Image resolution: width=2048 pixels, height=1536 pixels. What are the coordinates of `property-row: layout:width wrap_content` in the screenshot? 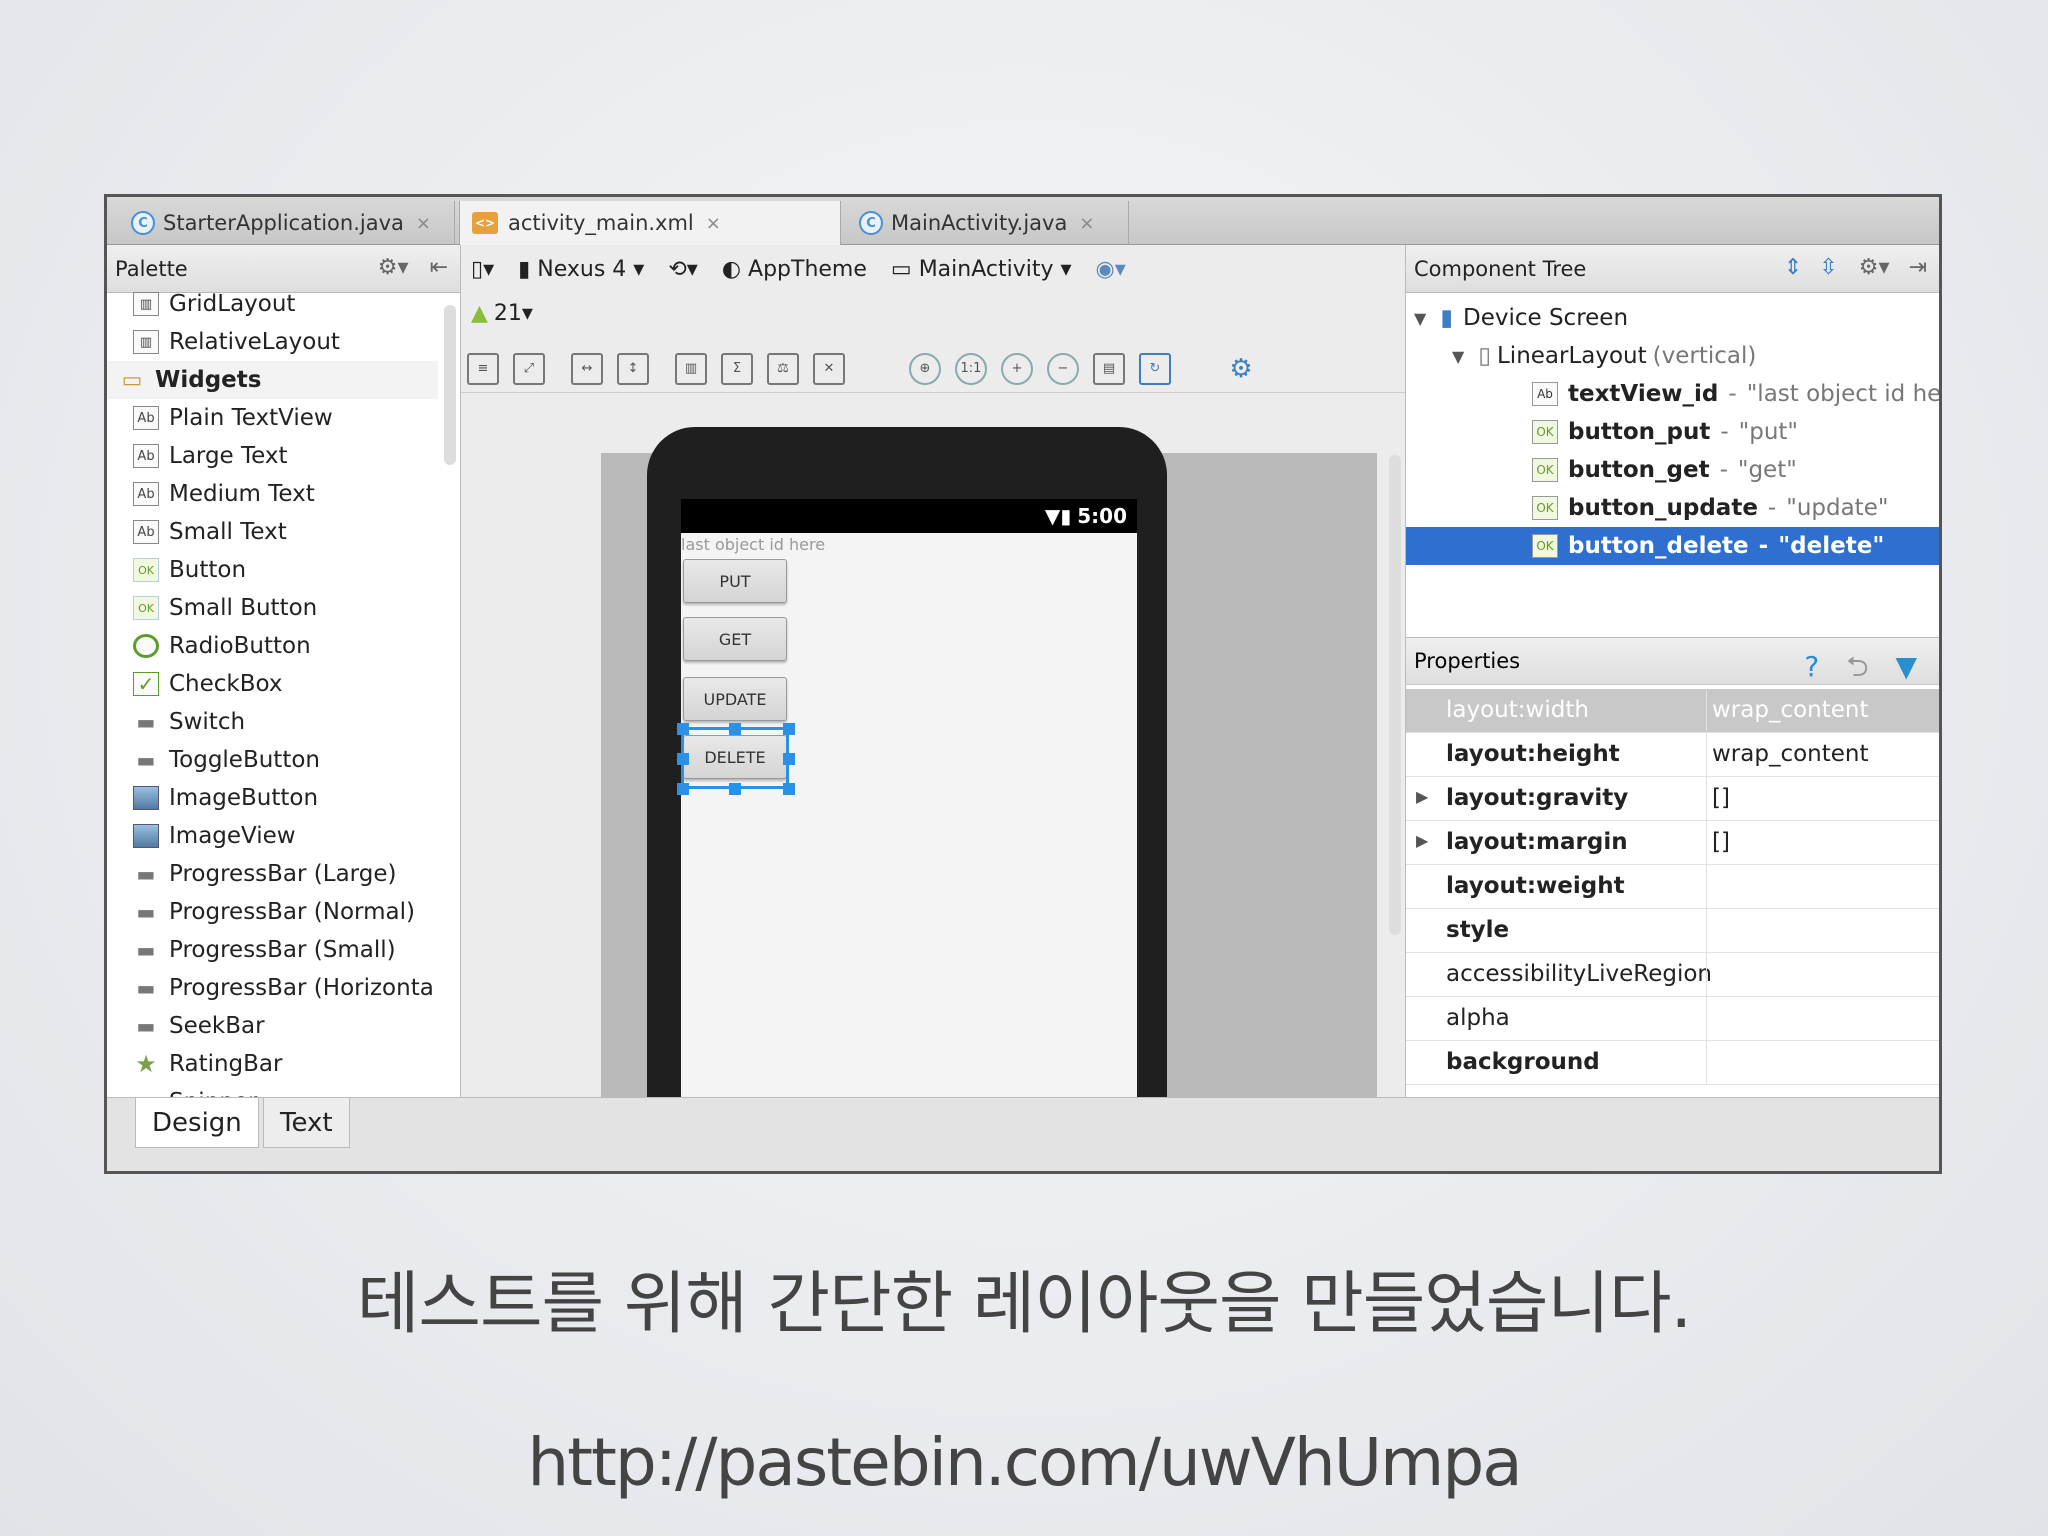 It's located at (1672, 711).